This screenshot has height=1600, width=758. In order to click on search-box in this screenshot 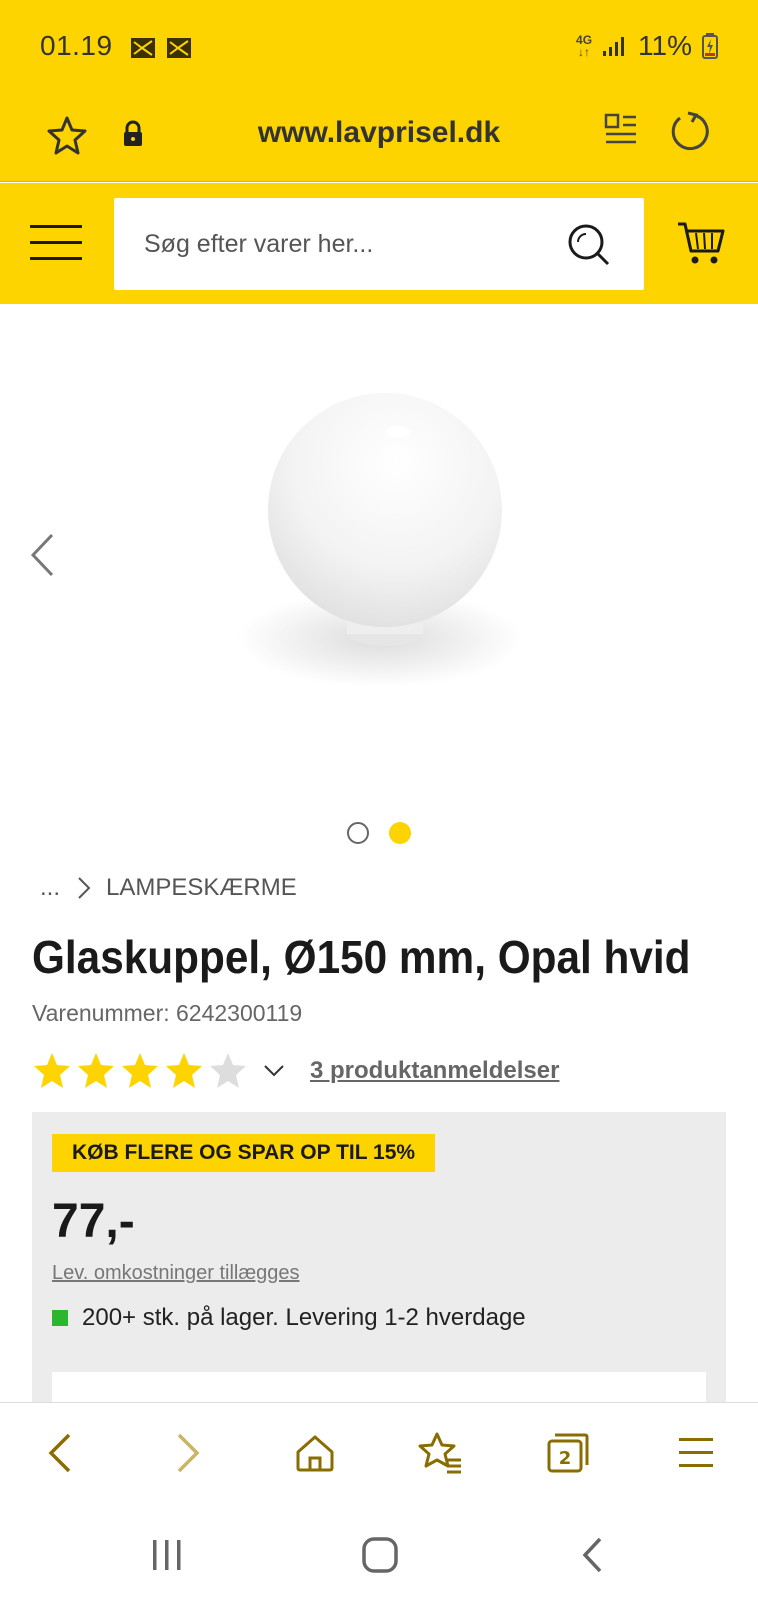, I will do `click(379, 244)`.